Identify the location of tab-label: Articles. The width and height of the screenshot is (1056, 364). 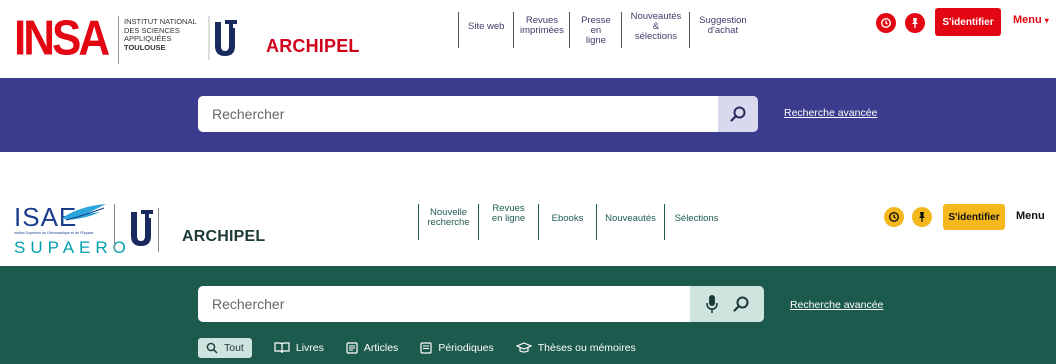
(381, 348).